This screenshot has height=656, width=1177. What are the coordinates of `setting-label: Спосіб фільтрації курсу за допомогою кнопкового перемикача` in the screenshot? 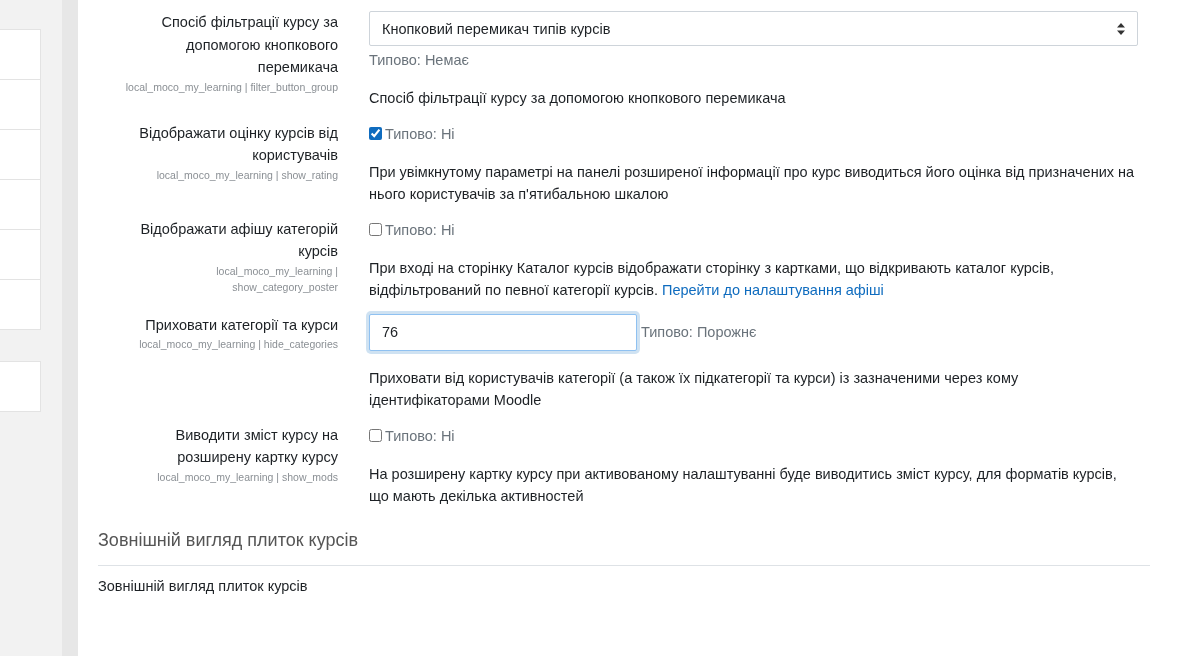 It's located at (249, 45).